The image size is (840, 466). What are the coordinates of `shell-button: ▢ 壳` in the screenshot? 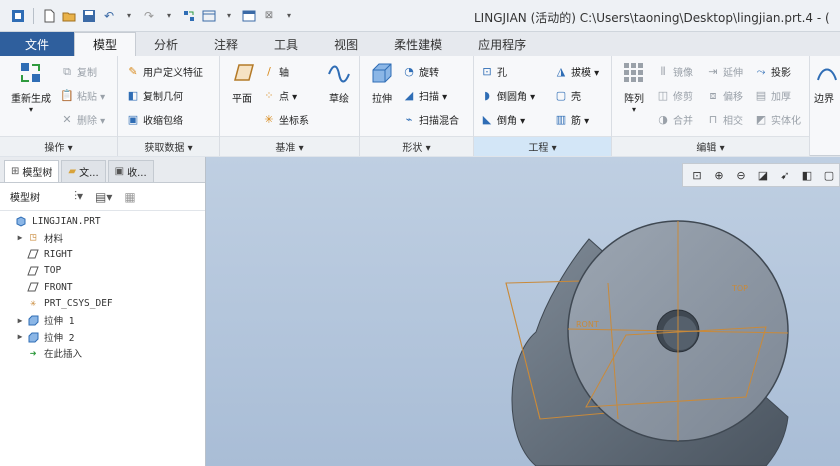 It's located at (567, 95).